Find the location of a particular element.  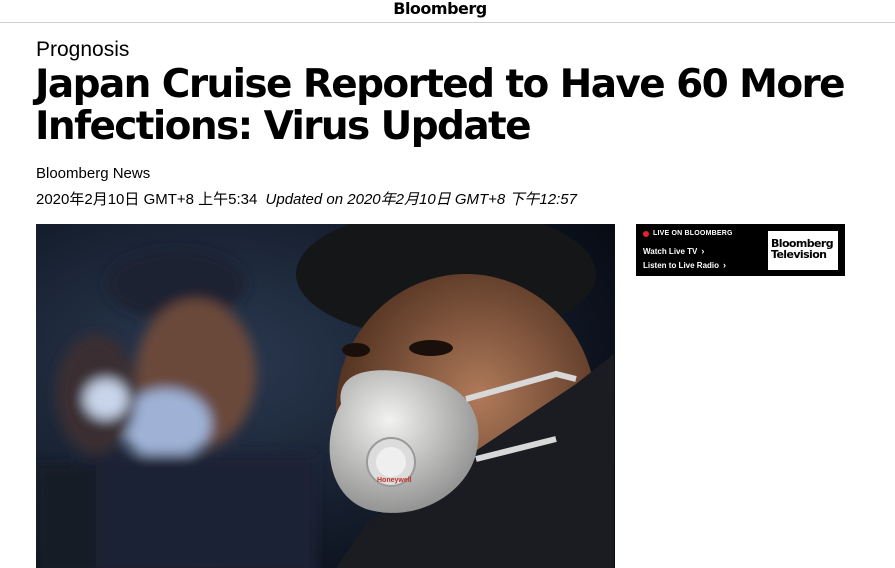

watch-live-tv-label: Watch Live TV is located at coordinates (670, 251).